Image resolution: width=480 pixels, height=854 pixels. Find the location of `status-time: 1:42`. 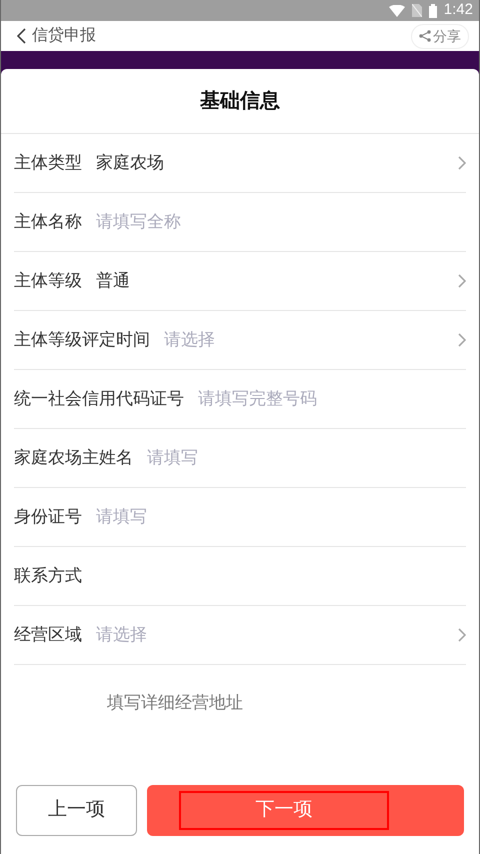

status-time: 1:42 is located at coordinates (458, 10).